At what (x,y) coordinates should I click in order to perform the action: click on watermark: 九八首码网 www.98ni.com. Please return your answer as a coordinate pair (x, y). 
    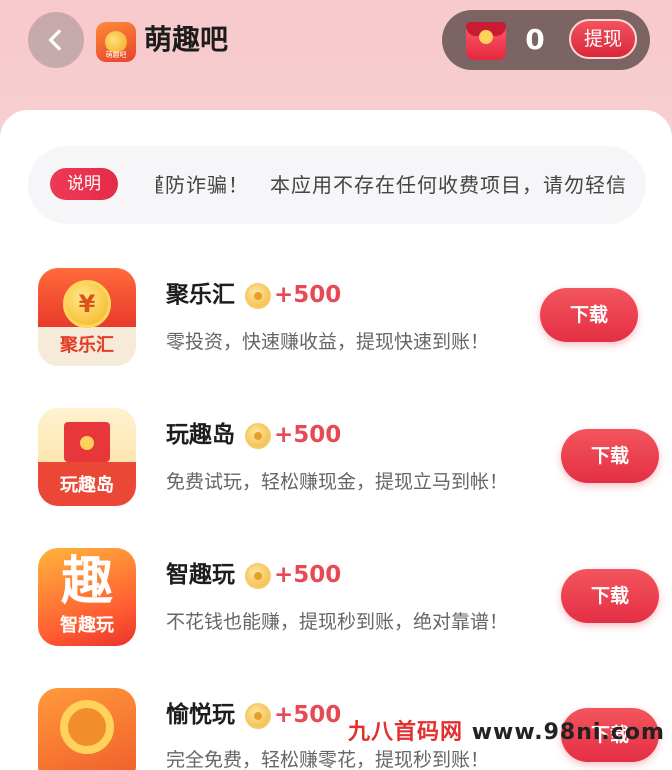
    Looking at the image, I should click on (506, 733).